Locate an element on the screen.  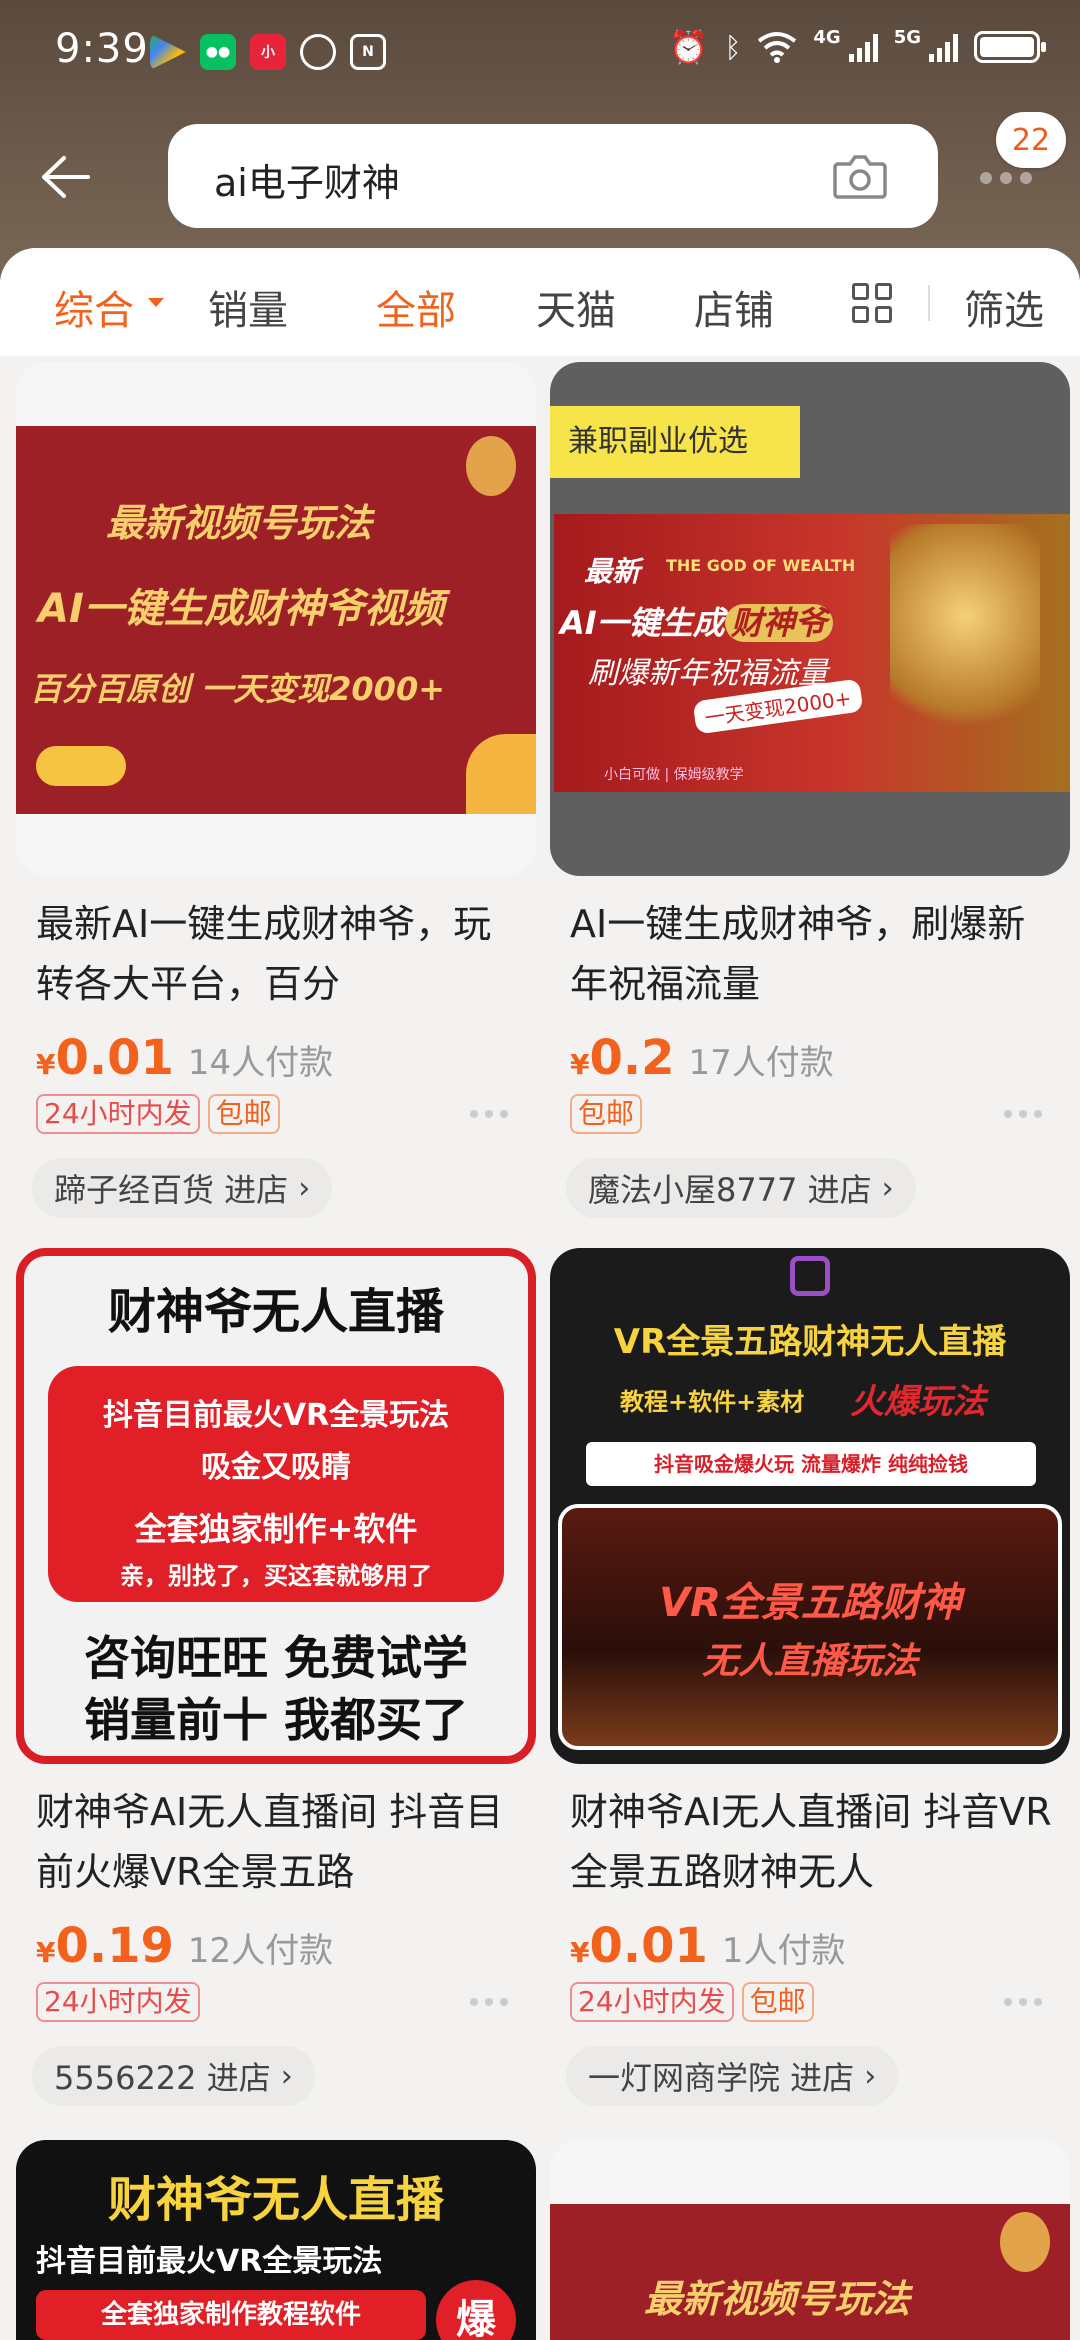
image-text-line: 抖音吸金爆火玩 流量爆炸 纯纯捡钱 is located at coordinates (811, 1464).